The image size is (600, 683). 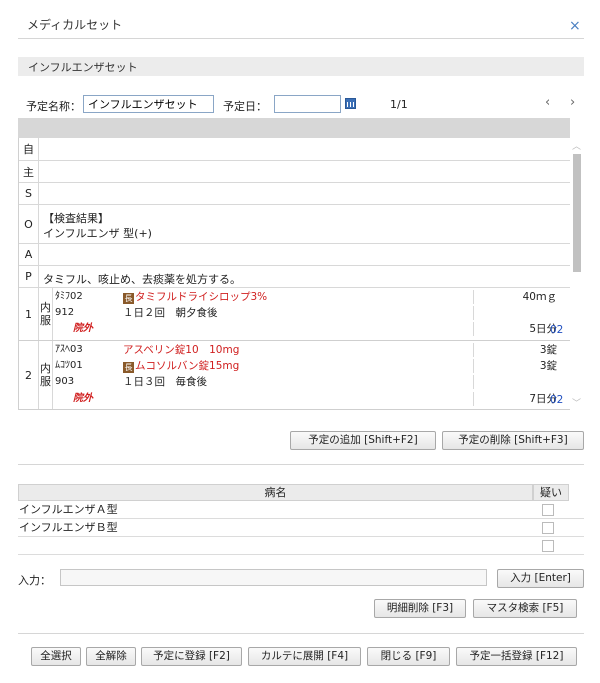 What do you see at coordinates (29, 276) in the screenshot?
I see `soap-key: P` at bounding box center [29, 276].